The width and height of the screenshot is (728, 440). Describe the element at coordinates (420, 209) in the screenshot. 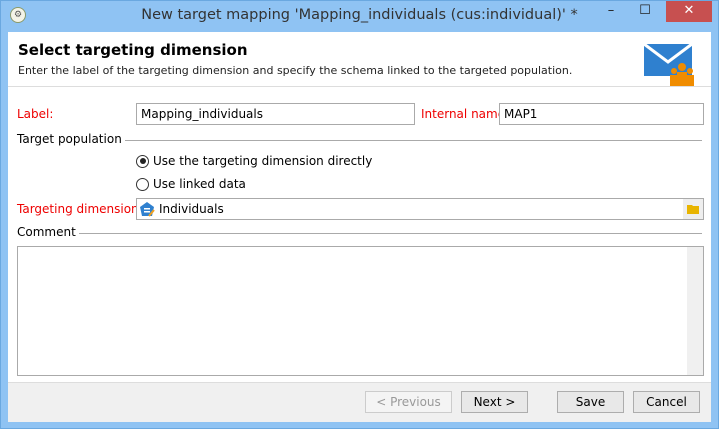

I see `targeting-dimension-input: Individuals` at that location.